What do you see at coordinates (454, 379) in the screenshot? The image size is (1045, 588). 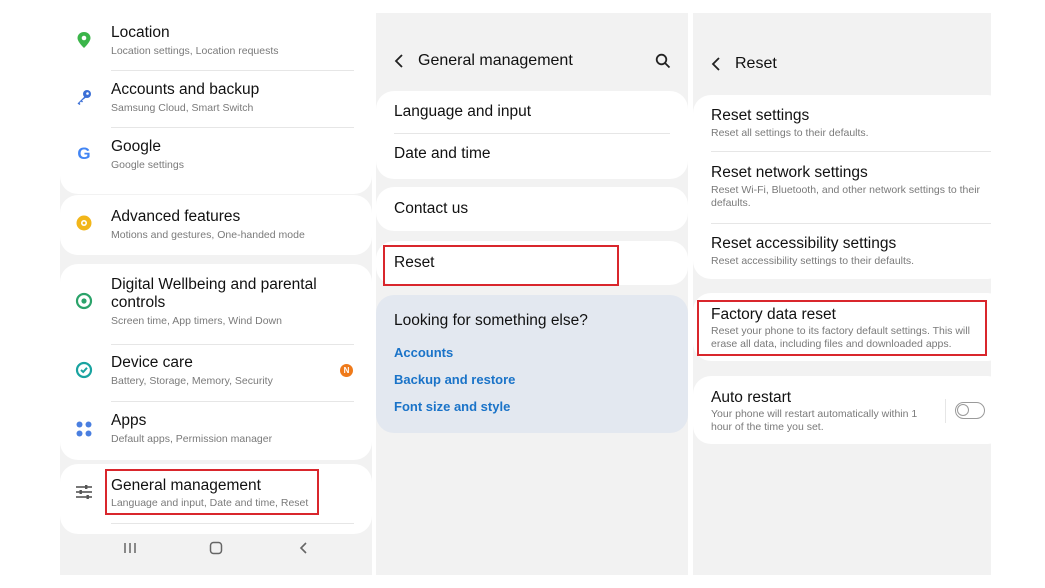 I see `suggestion-link-backup-restore: Backup and restore` at bounding box center [454, 379].